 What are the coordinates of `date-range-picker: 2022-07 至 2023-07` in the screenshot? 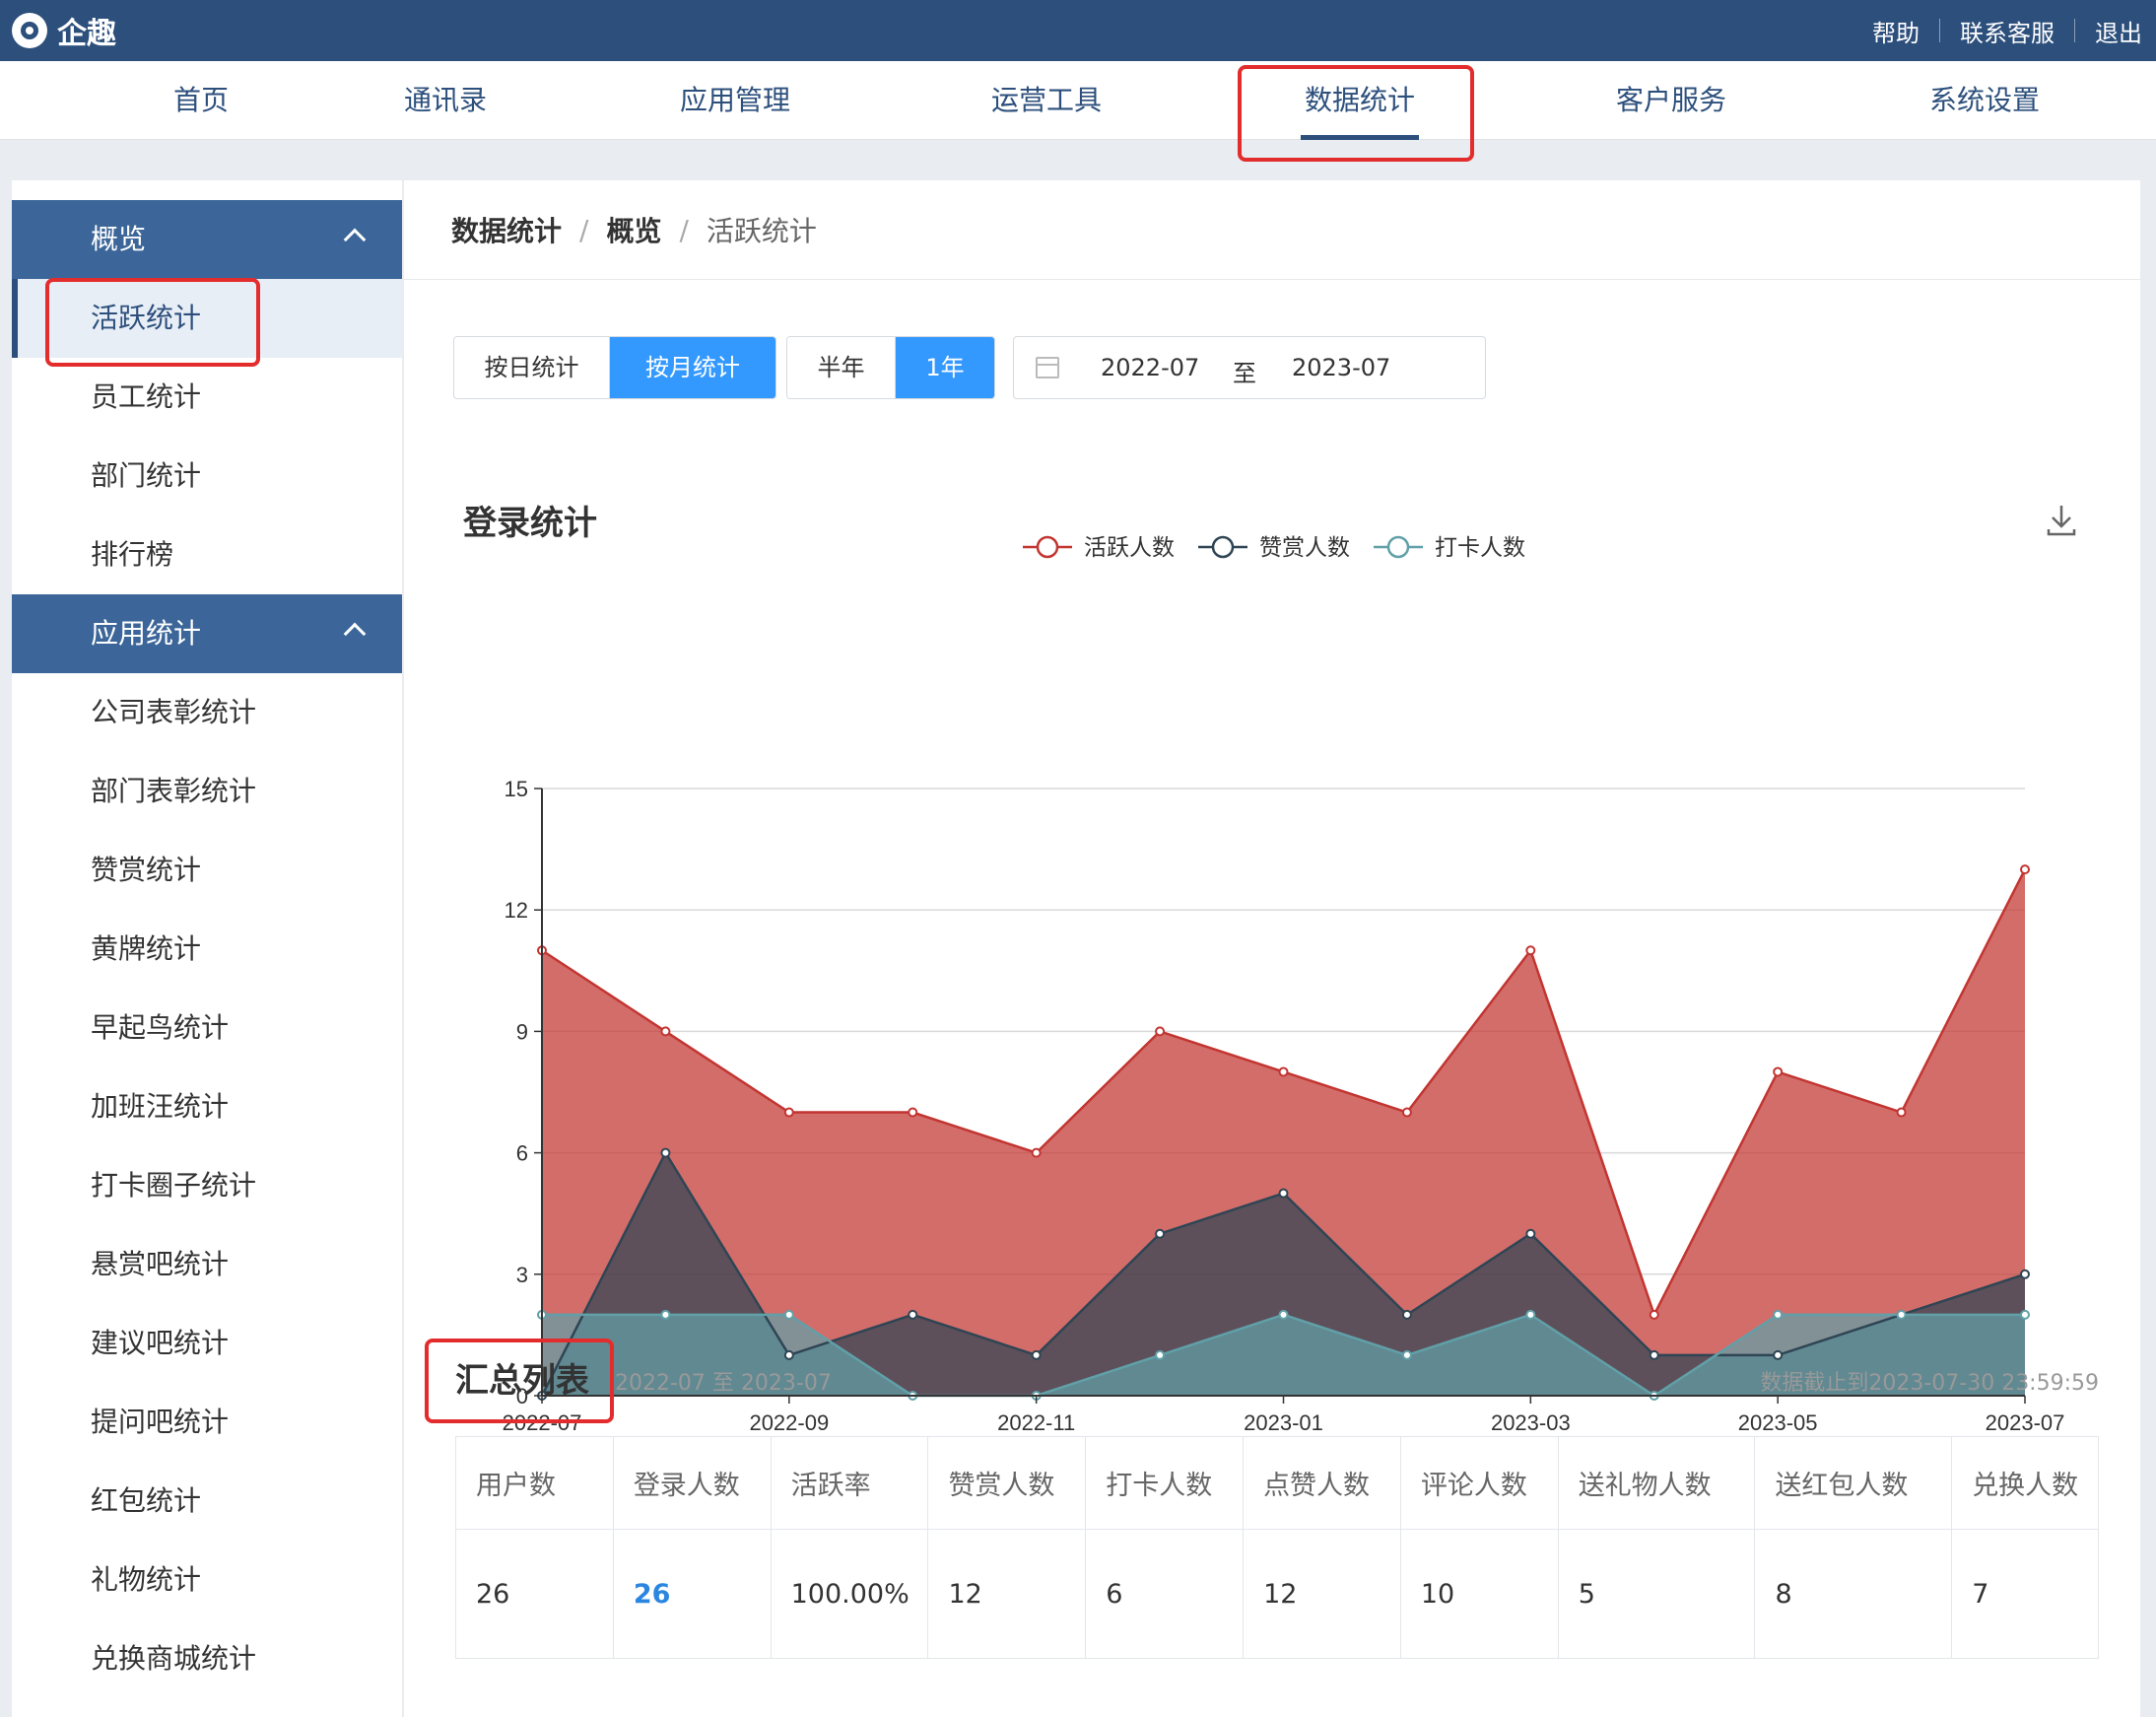 It's located at (1249, 368).